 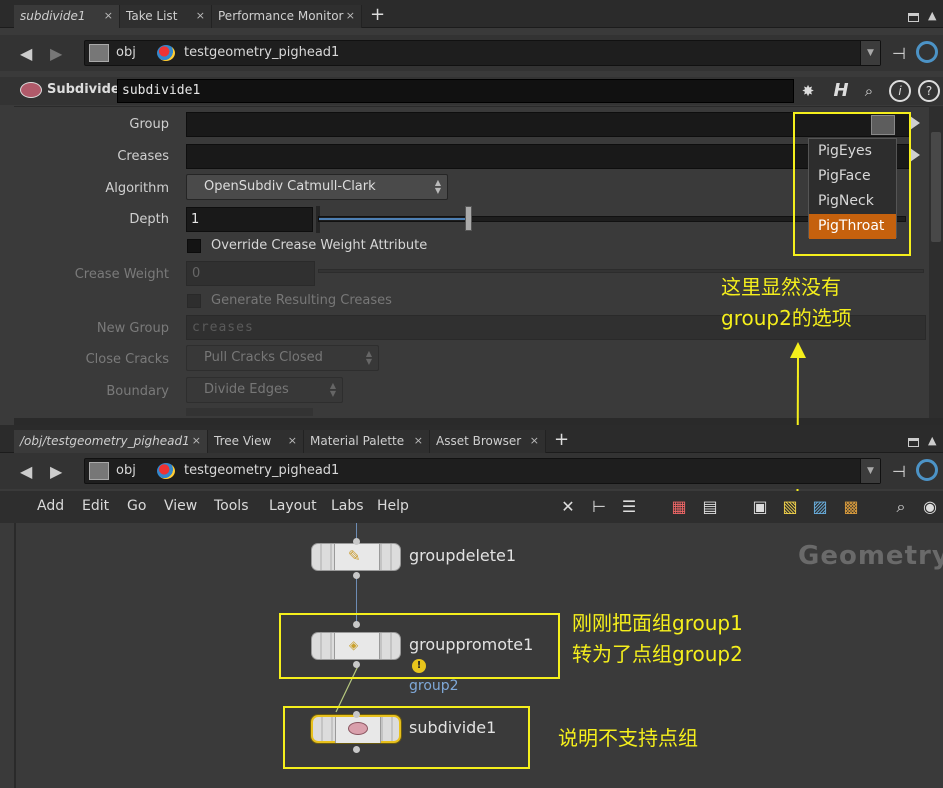 I want to click on generate-creases-checkbox, so click(x=194, y=301).